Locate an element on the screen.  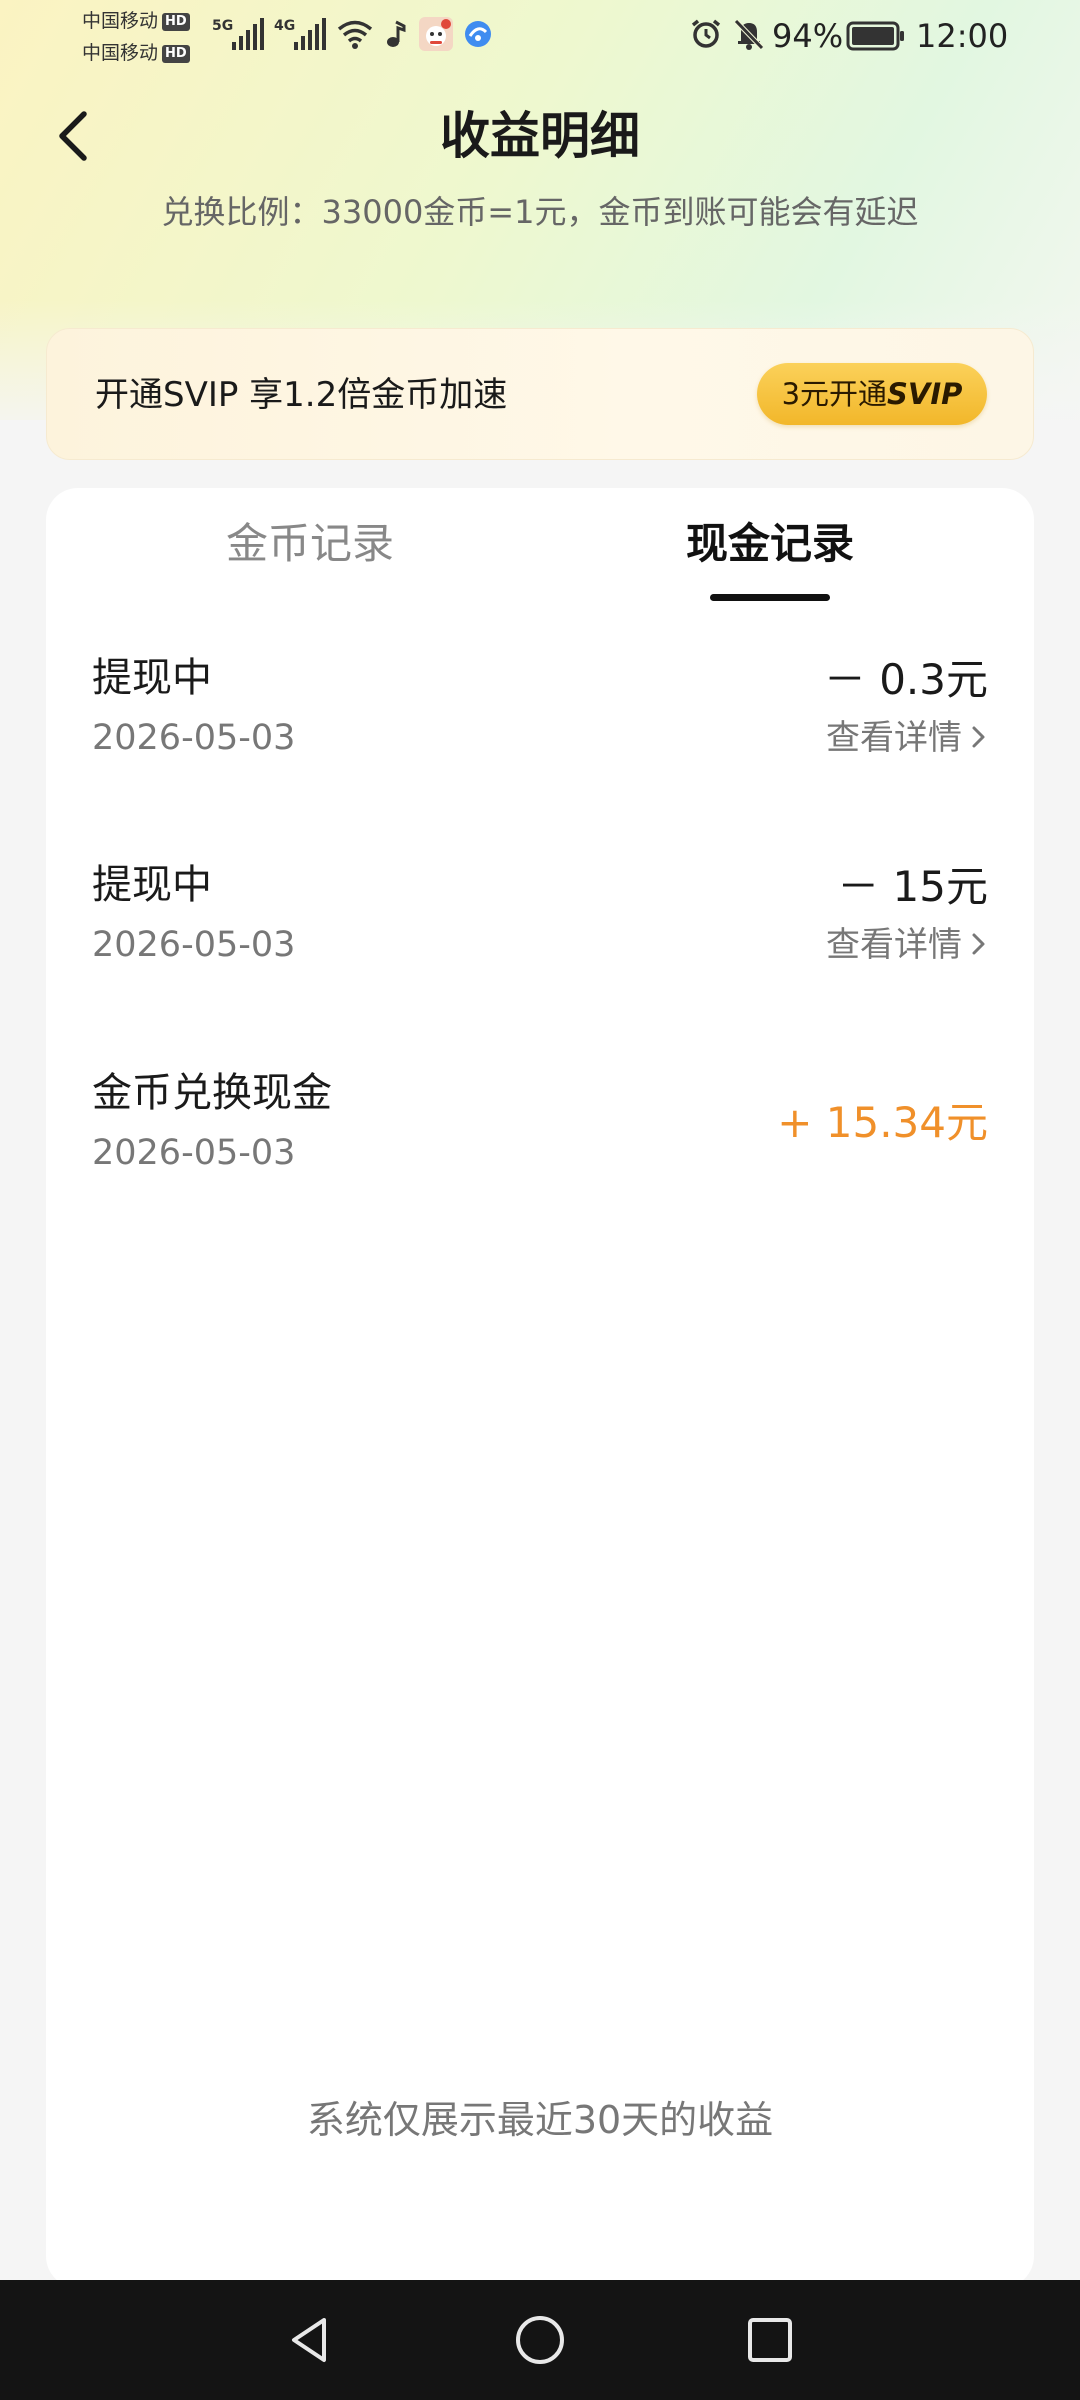
footer-note: 系统仅展示最近30天的收益 is located at coordinates (540, 2120).